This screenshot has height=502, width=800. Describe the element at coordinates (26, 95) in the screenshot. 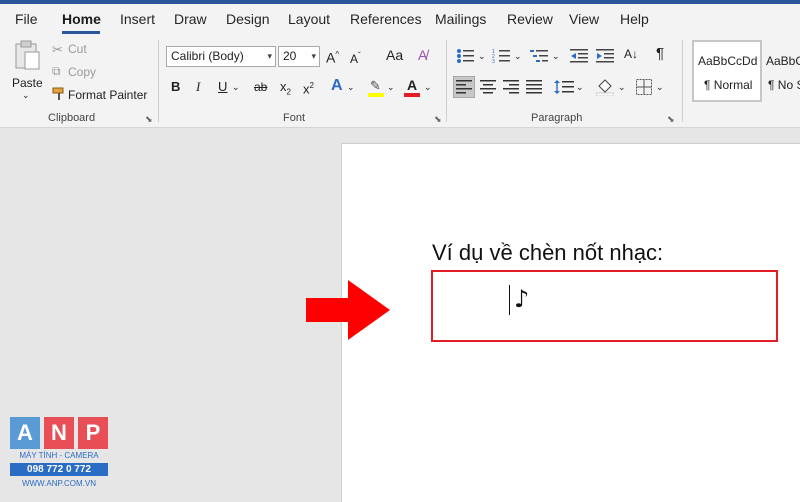

I see `paste-dropdown-chevron-icon: ⌄` at that location.